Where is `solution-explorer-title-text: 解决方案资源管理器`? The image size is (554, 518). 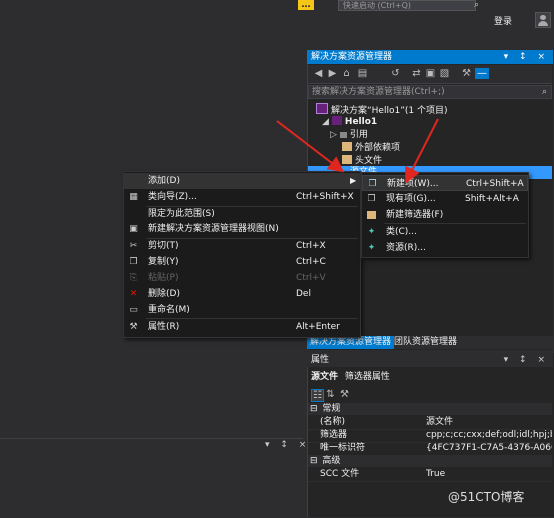 solution-explorer-title-text: 解决方案资源管理器 is located at coordinates (352, 57).